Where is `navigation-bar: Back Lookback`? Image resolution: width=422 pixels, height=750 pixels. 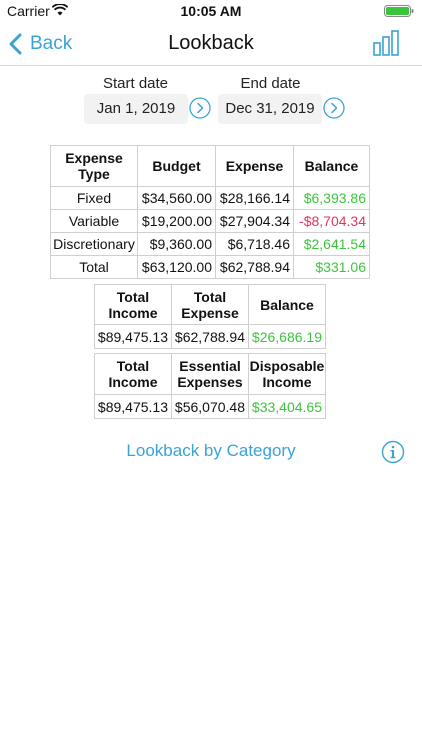
navigation-bar: Back Lookback is located at coordinates (211, 44).